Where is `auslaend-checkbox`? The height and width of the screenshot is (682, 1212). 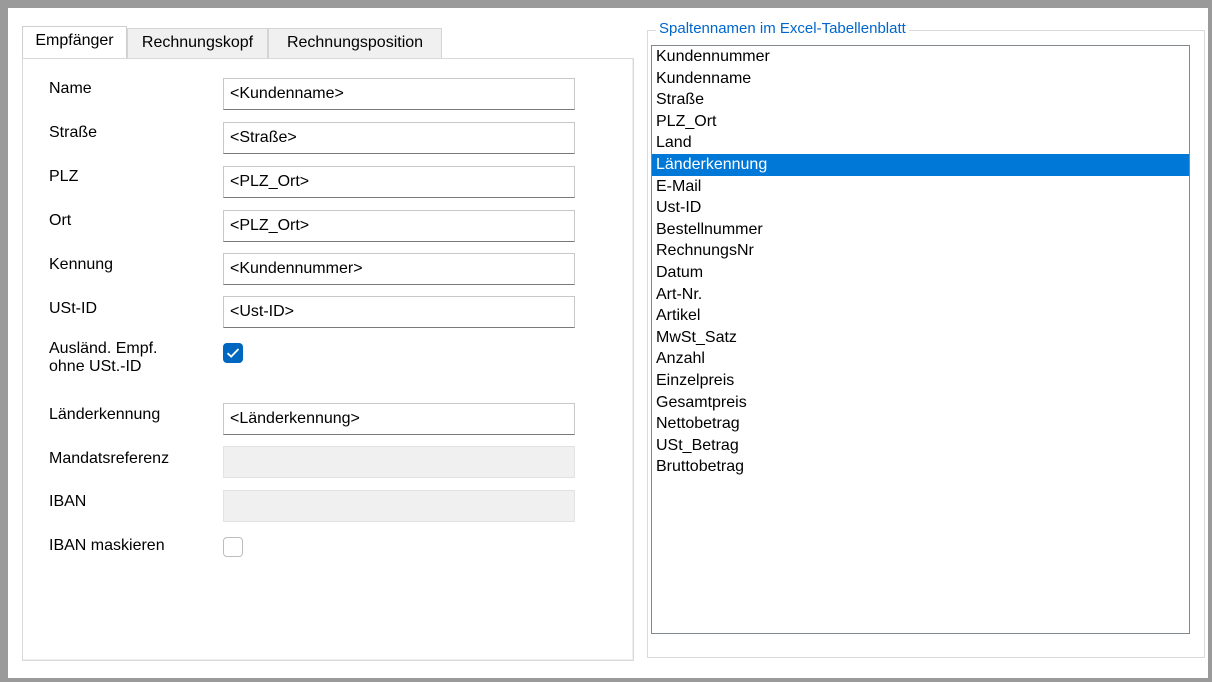 auslaend-checkbox is located at coordinates (233, 353).